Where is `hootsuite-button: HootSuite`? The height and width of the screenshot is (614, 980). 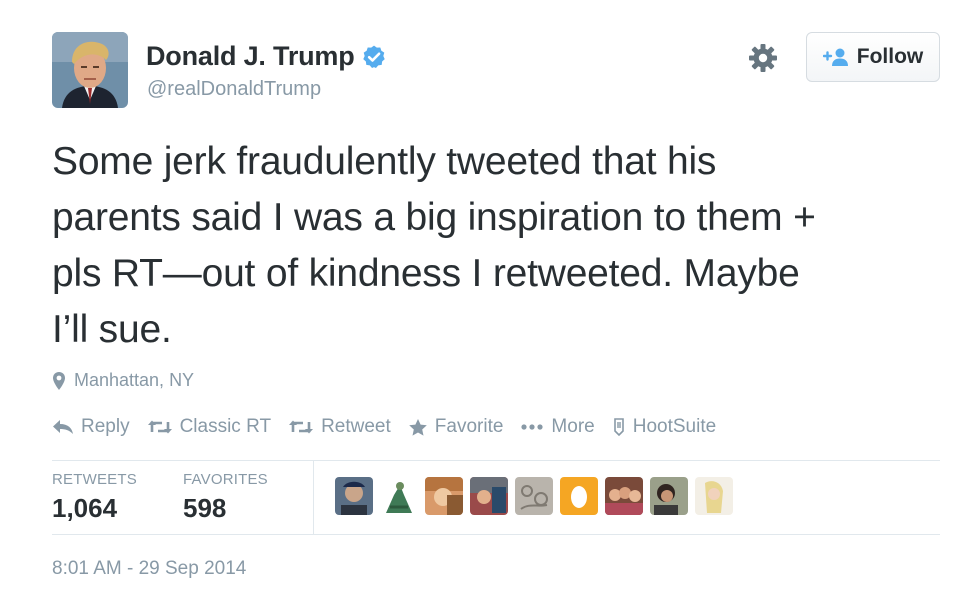 hootsuite-button: HootSuite is located at coordinates (664, 427).